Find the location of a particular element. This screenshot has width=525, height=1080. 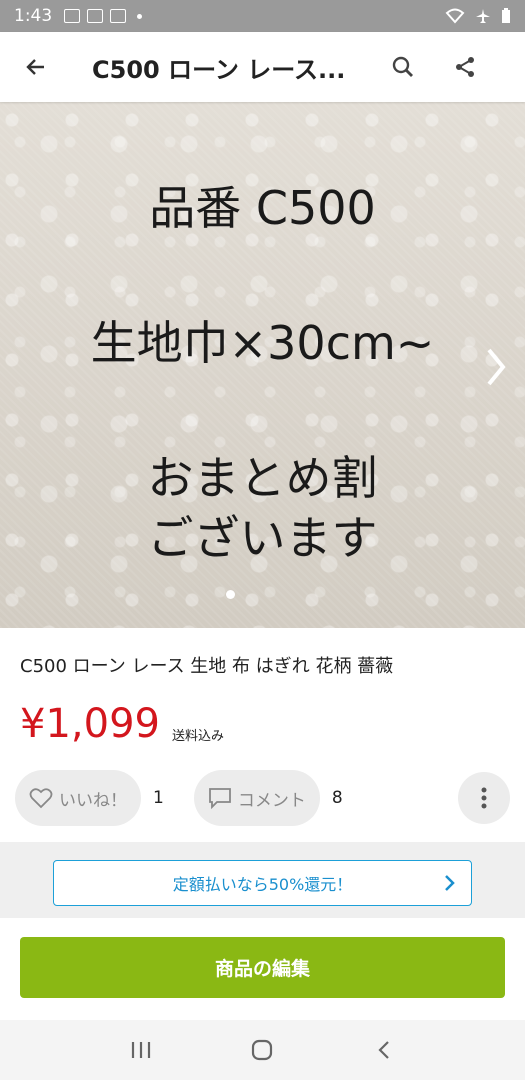

system-nav-bar is located at coordinates (262, 1050).